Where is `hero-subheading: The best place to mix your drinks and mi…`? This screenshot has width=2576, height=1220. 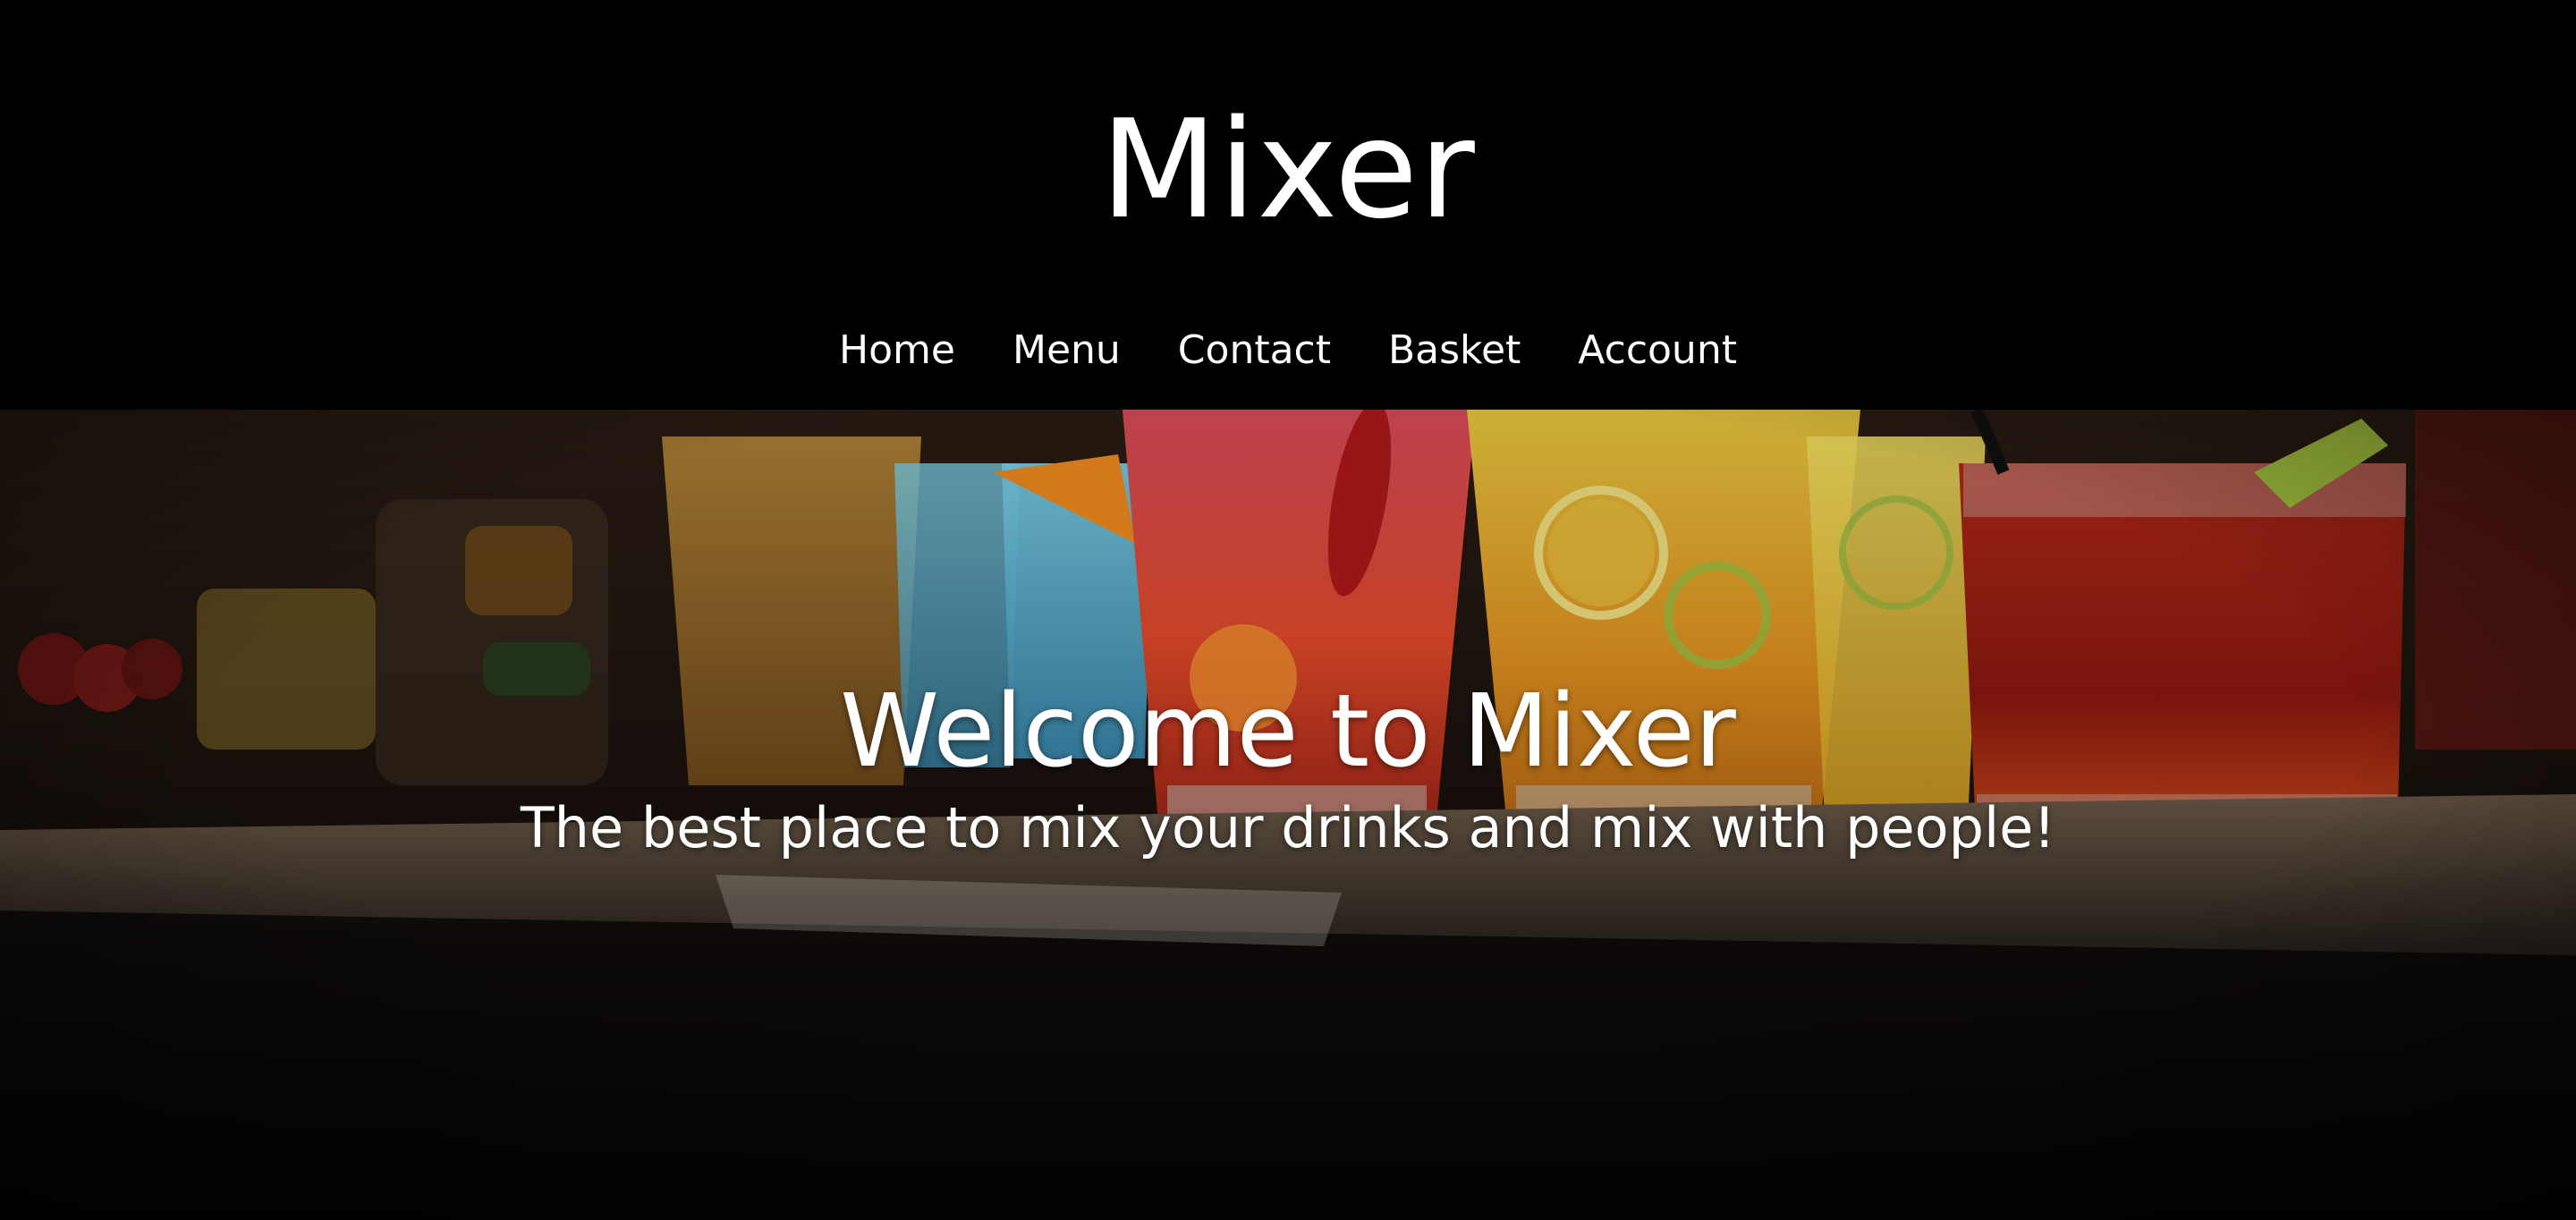 hero-subheading: The best place to mix your drinks and mi… is located at coordinates (1288, 828).